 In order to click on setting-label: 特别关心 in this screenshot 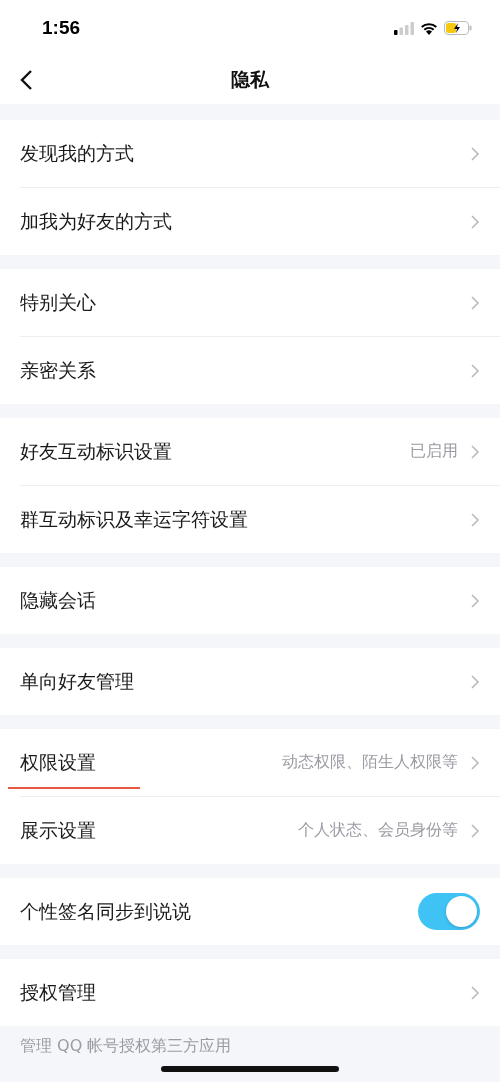, I will do `click(245, 302)`.